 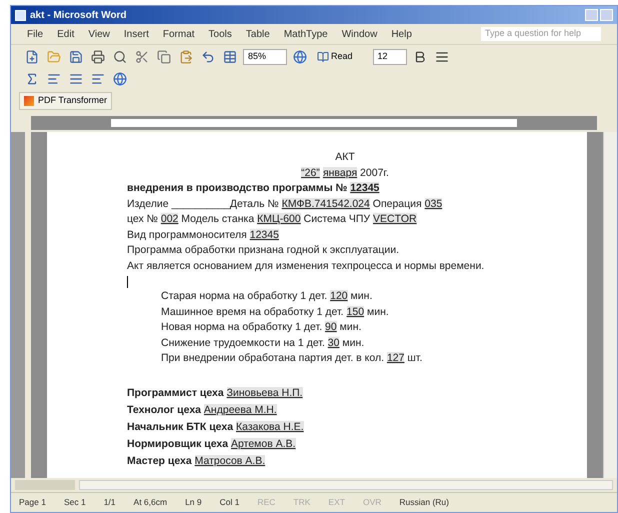 I want to click on status-item: Sec 1, so click(x=75, y=502).